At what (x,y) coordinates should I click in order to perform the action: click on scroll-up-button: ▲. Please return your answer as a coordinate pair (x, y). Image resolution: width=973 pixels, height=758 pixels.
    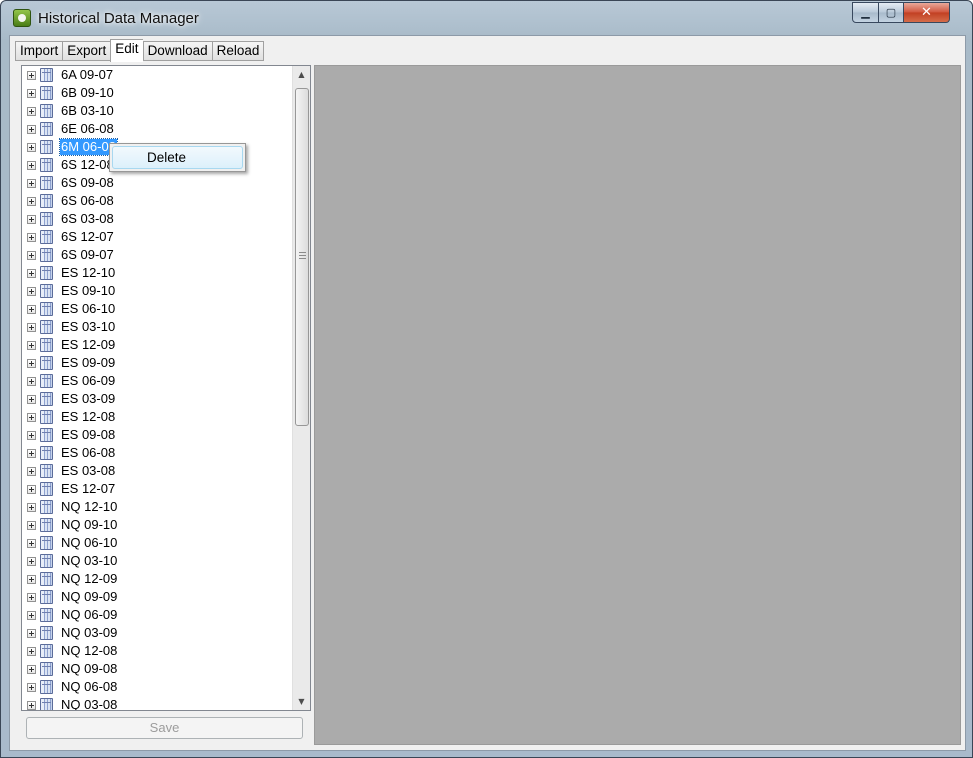
    Looking at the image, I should click on (301, 74).